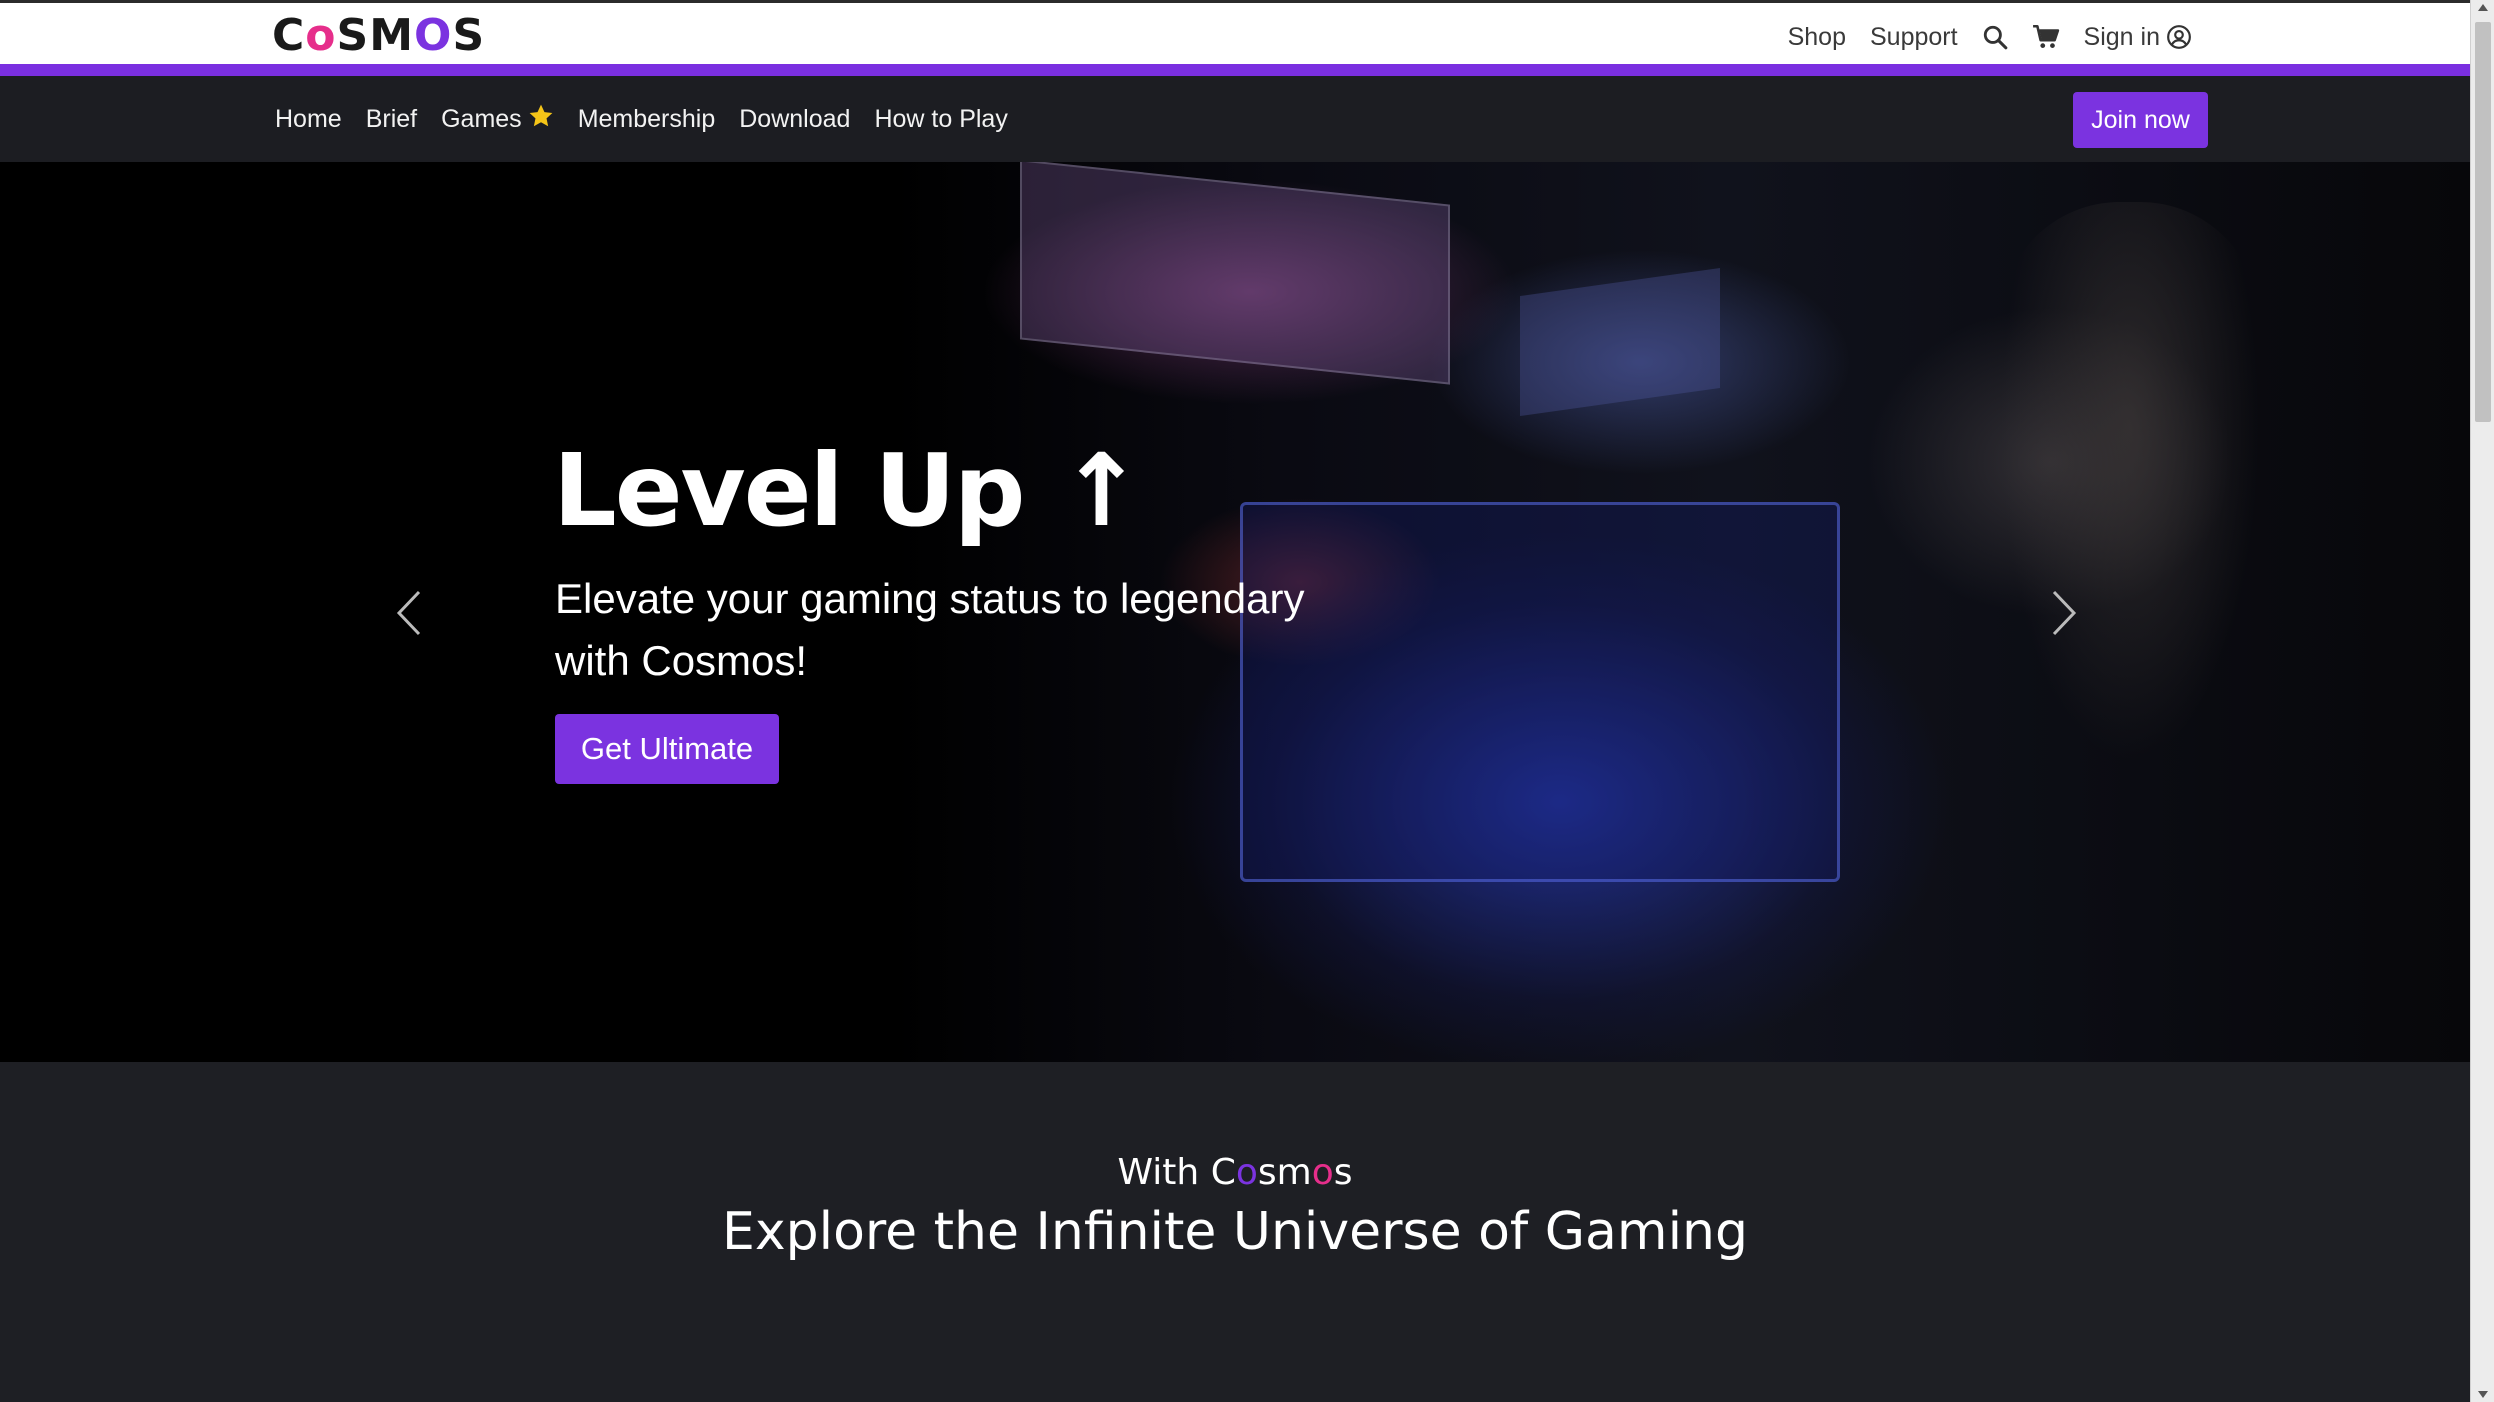 This screenshot has width=2494, height=1402. I want to click on scroll-down-icon, so click(2483, 1394).